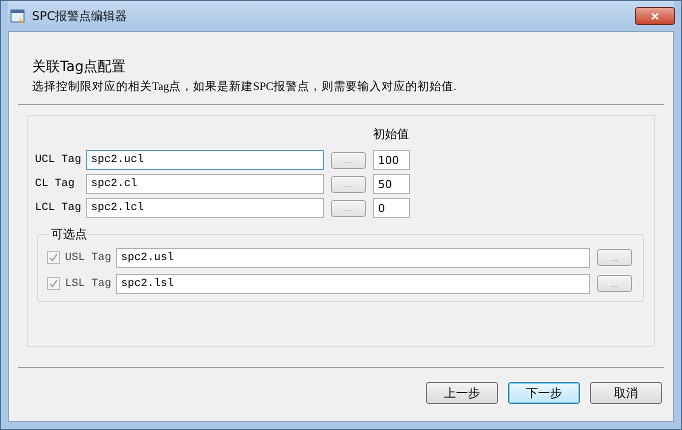 The image size is (682, 430). I want to click on page-description: 选择控制限对应的相关Tag点，如果是新建SPC报警点，则需要输入对应的初始值., so click(245, 86).